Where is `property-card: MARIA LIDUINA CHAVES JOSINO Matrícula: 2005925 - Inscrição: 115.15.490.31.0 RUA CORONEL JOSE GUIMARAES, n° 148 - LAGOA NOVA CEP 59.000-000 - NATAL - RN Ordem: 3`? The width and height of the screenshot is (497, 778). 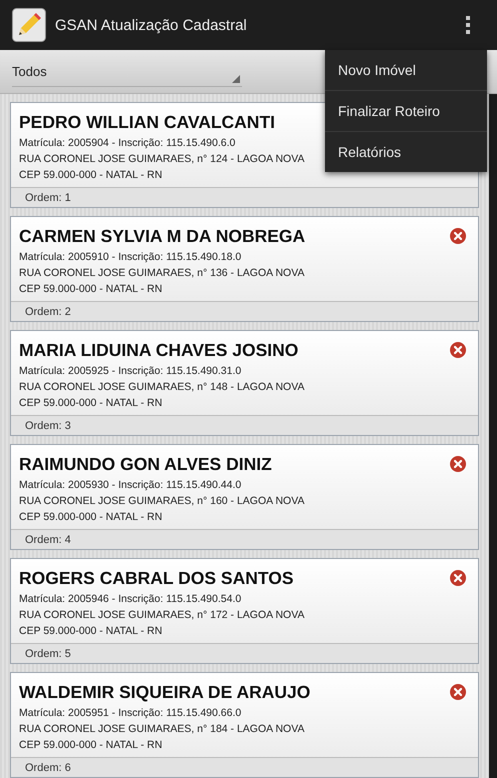 property-card: MARIA LIDUINA CHAVES JOSINO Matrícula: 2005925 - Inscrição: 115.15.490.31.0 RUA CORONEL JOSE GUIMARAES, n° 148 - LAGOA NOVA CEP 59.000-000 - NATAL - RN Ordem: 3 is located at coordinates (244, 383).